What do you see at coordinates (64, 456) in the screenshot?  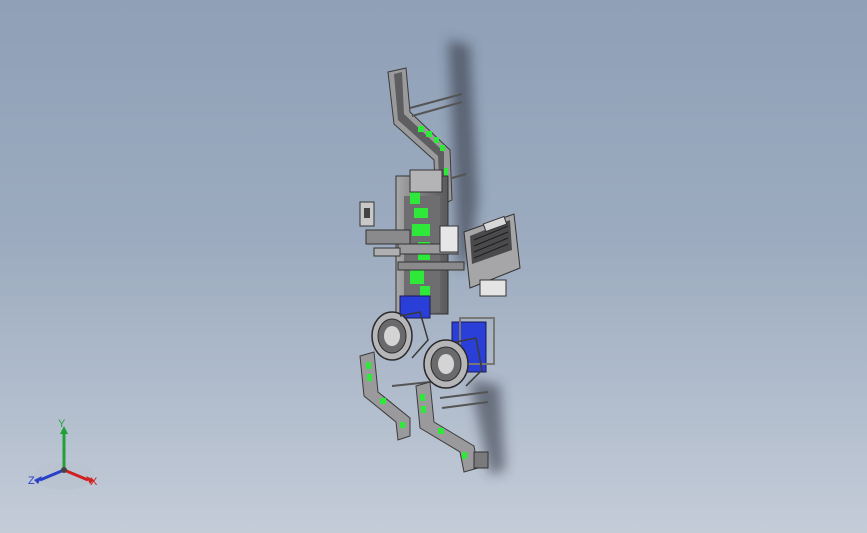 I see `orientation-triad: Y Z X` at bounding box center [64, 456].